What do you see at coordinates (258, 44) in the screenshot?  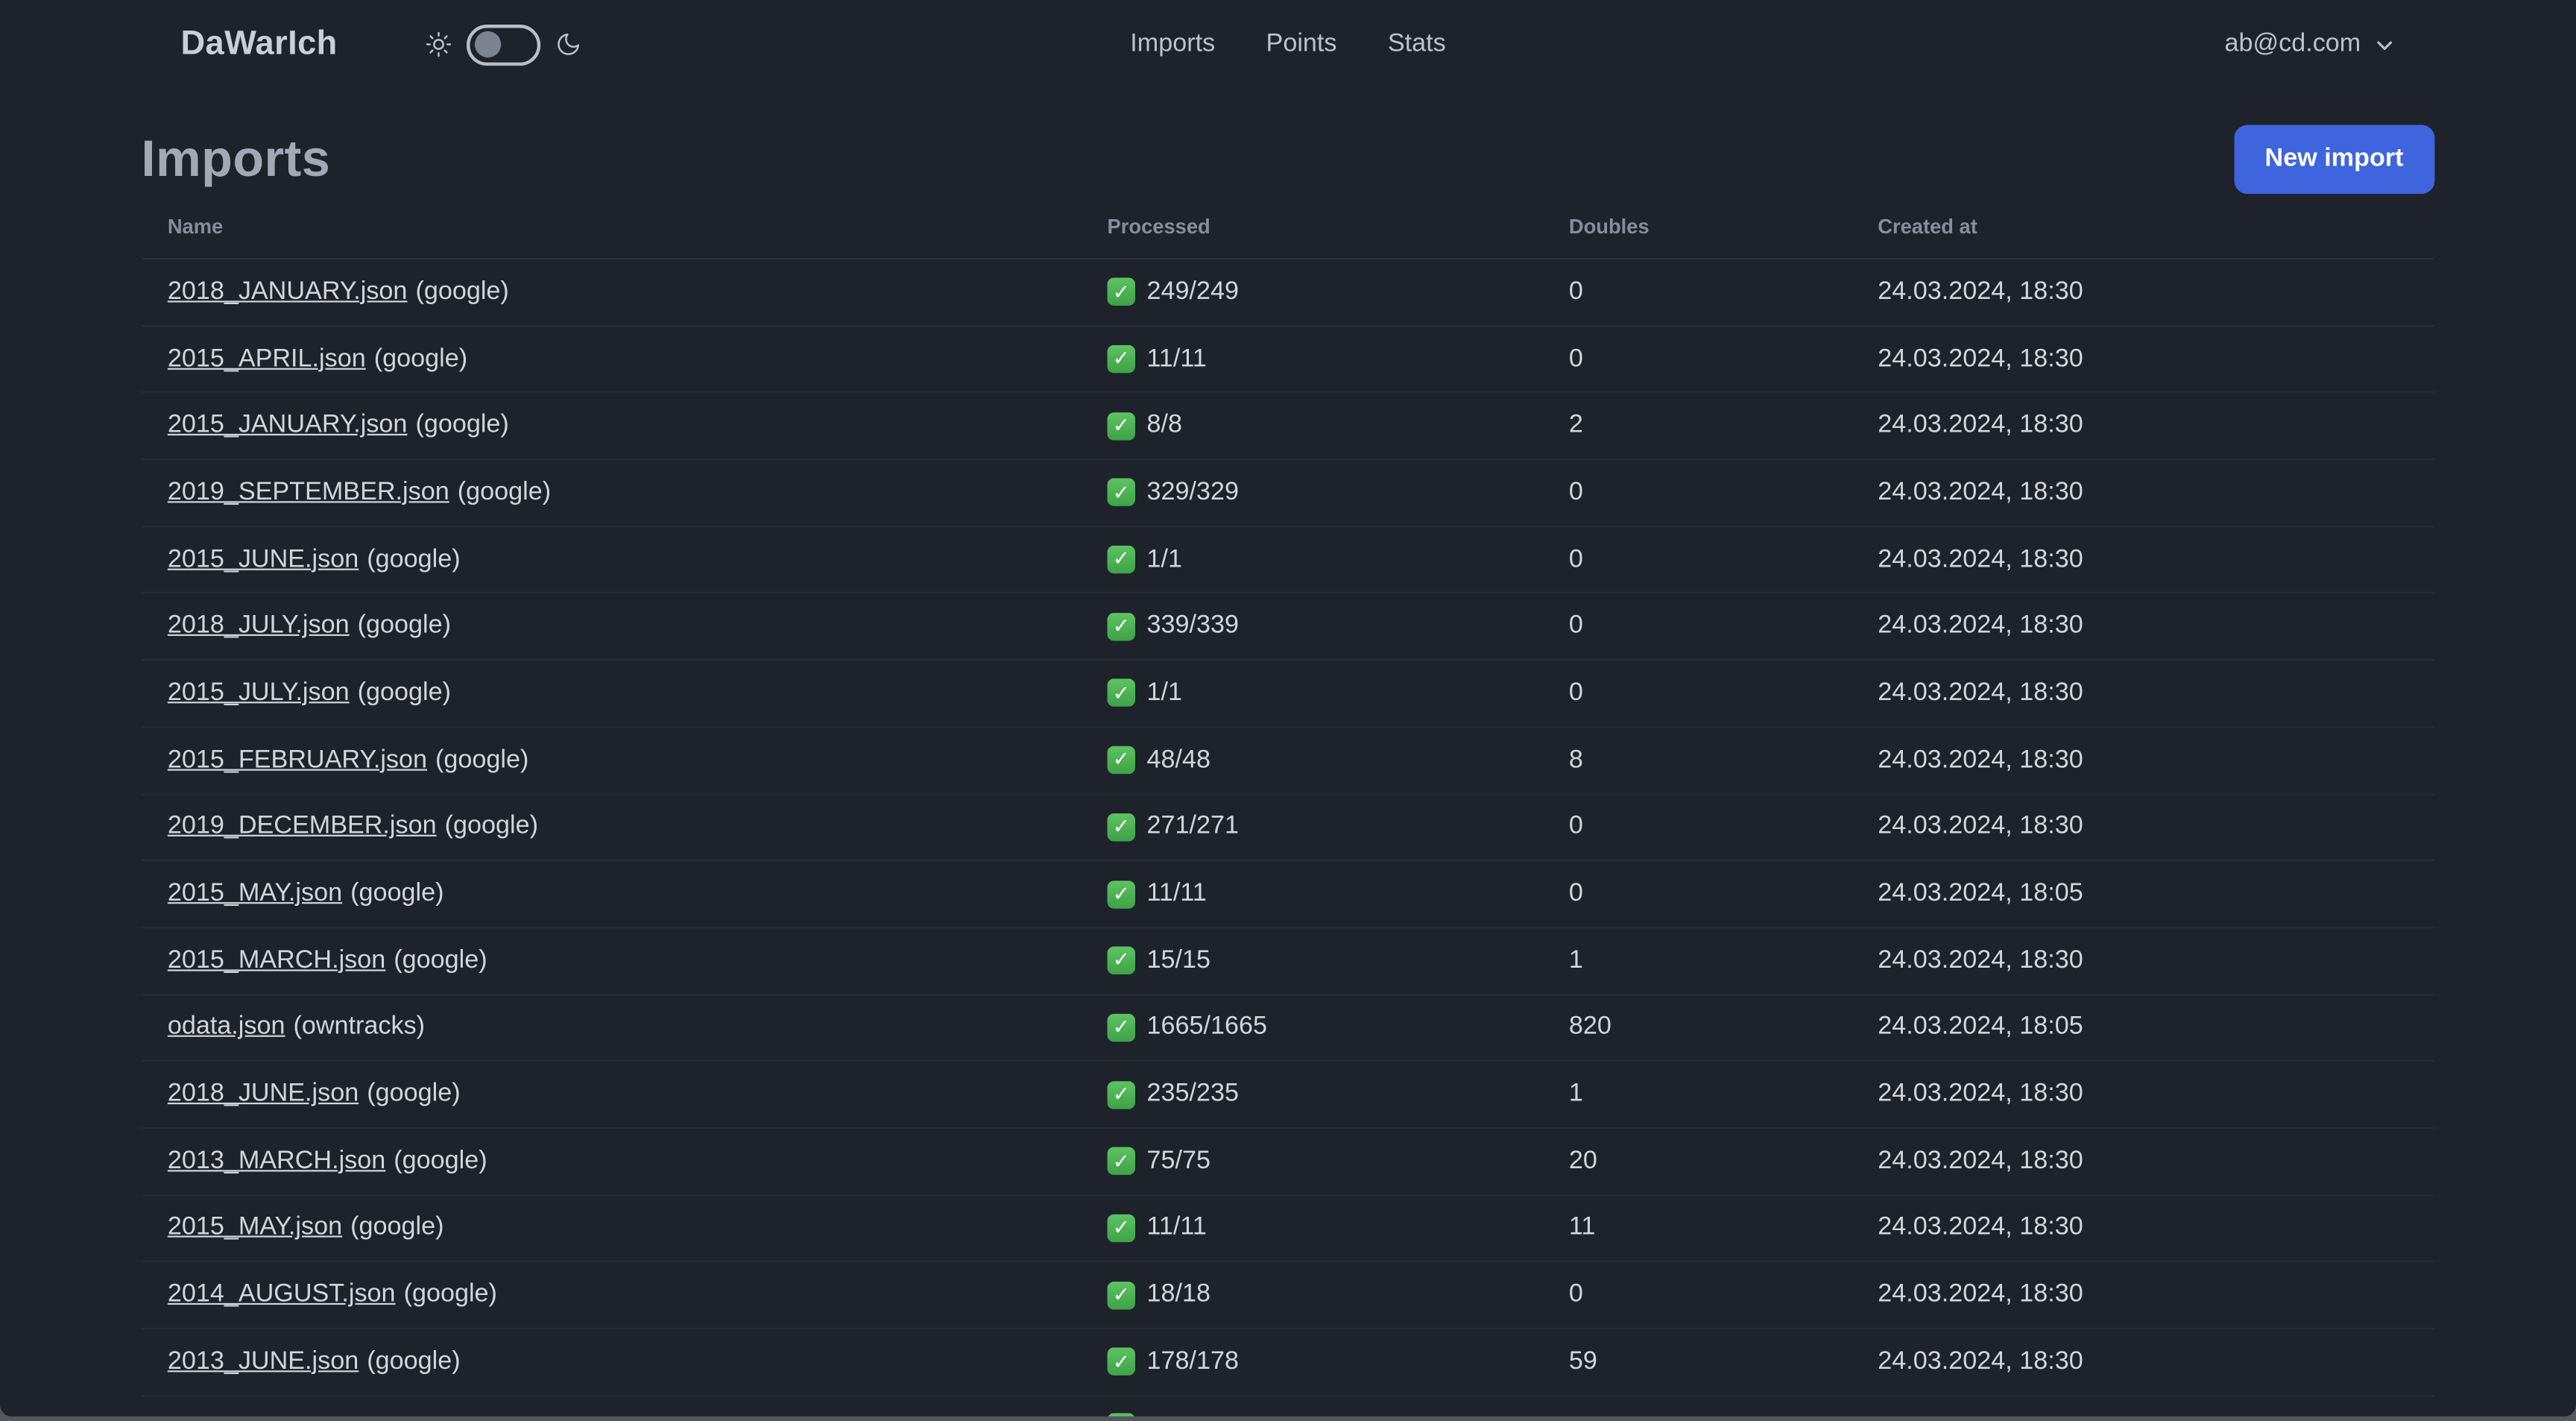 I see `app-logo: DaWarIch` at bounding box center [258, 44].